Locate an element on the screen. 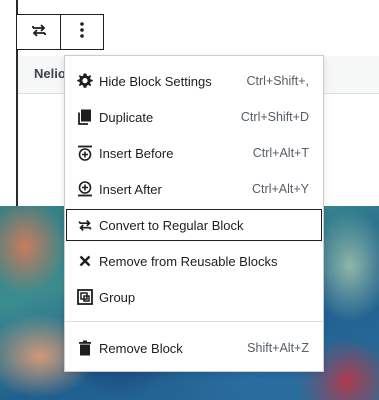 This screenshot has width=379, height=400. menu-item-duplicate: Duplicate Ctrl+Shift+D is located at coordinates (194, 117).